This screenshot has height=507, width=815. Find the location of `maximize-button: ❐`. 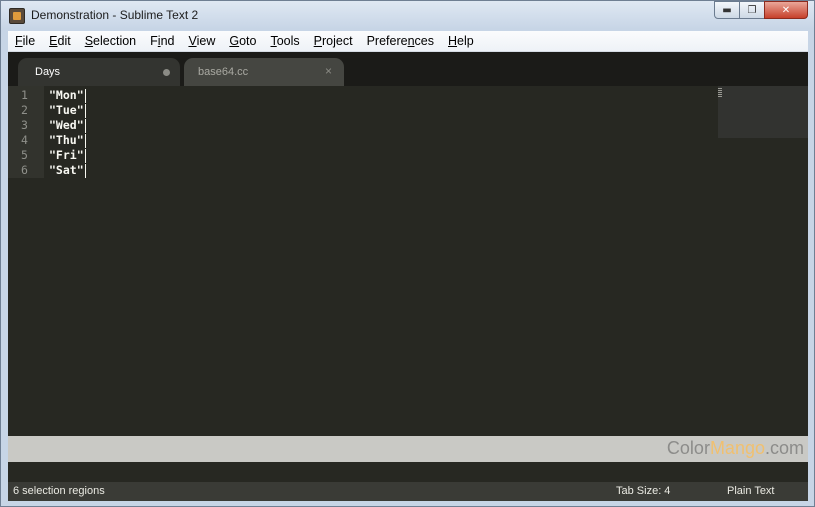

maximize-button: ❐ is located at coordinates (752, 10).